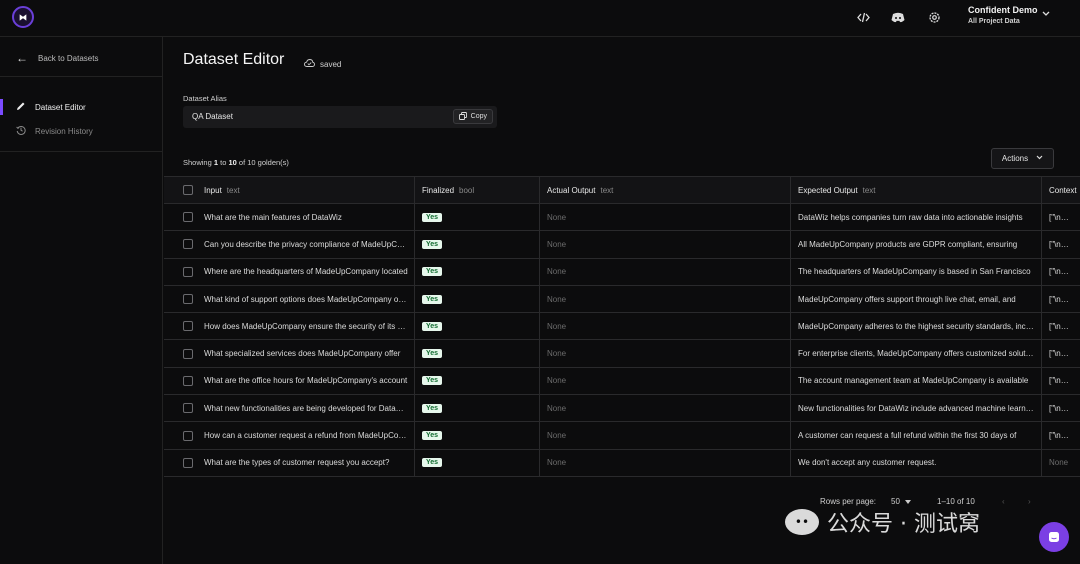  I want to click on copy-button: Copy, so click(472, 116).